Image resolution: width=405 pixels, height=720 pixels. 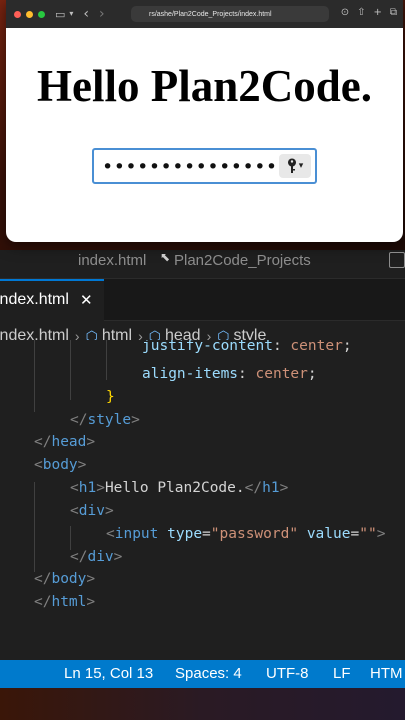 What do you see at coordinates (112, 260) in the screenshot?
I see `title-file: index.html` at bounding box center [112, 260].